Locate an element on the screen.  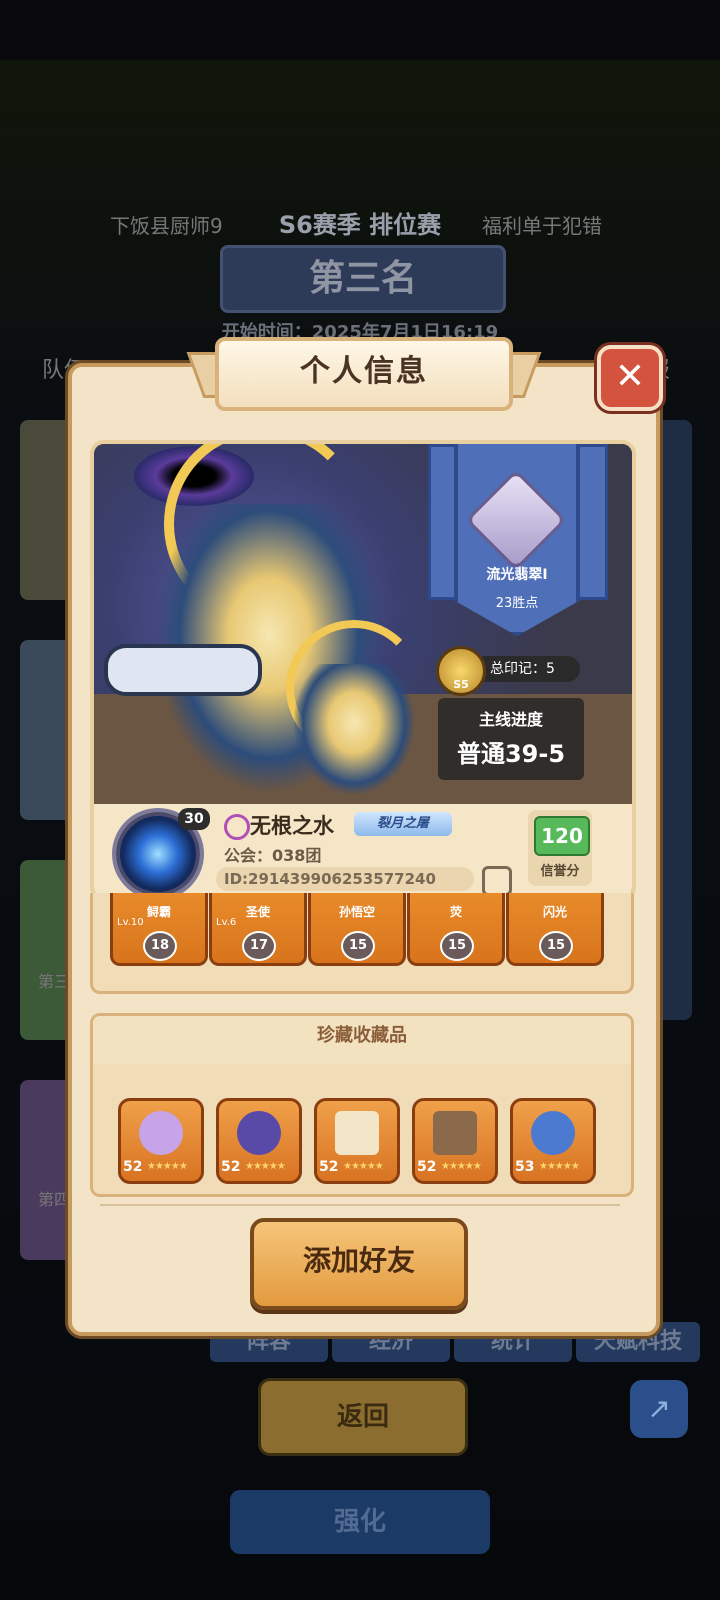
total-marks: 总印记：5 is located at coordinates (526, 669).